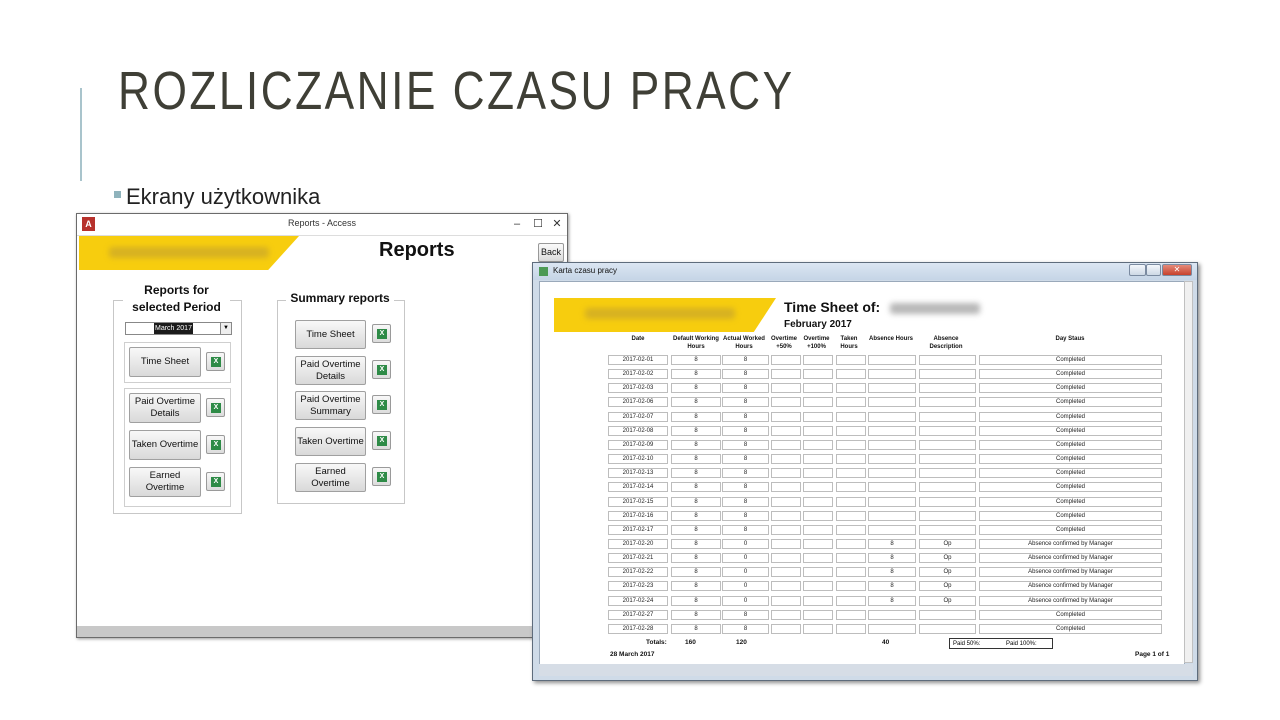 The width and height of the screenshot is (1280, 720). I want to click on summary-paid-overtime-summary-button: Paid Overtime Summary, so click(330, 405).